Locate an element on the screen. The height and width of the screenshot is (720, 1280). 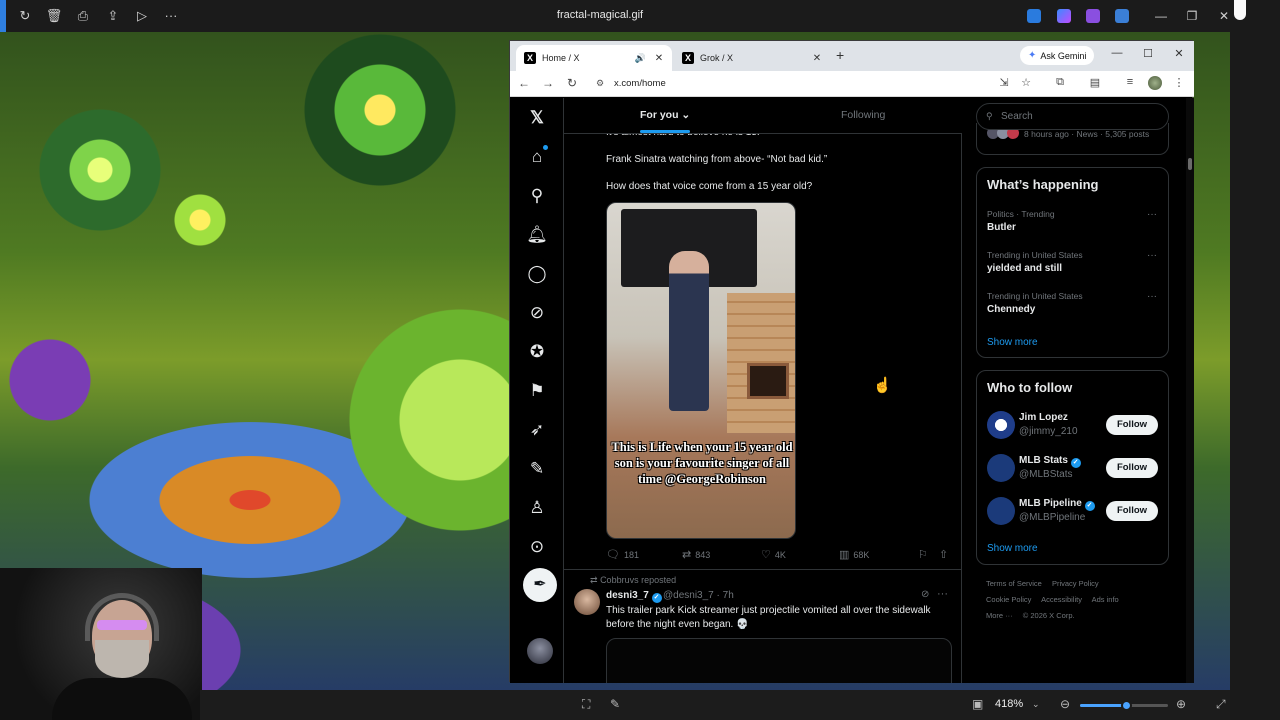
footer-link: Terms of Service is located at coordinates (1014, 583).